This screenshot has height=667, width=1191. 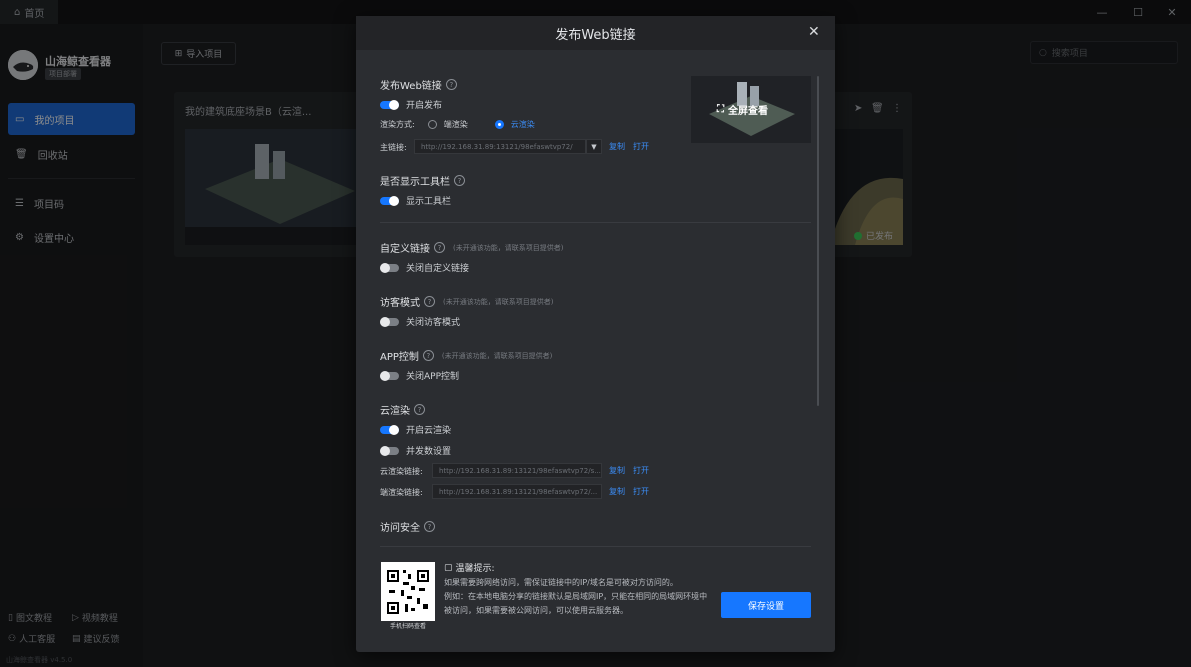 What do you see at coordinates (498, 301) in the screenshot?
I see `visitor-note: (未开通该功能，请联系项目提供者)` at bounding box center [498, 301].